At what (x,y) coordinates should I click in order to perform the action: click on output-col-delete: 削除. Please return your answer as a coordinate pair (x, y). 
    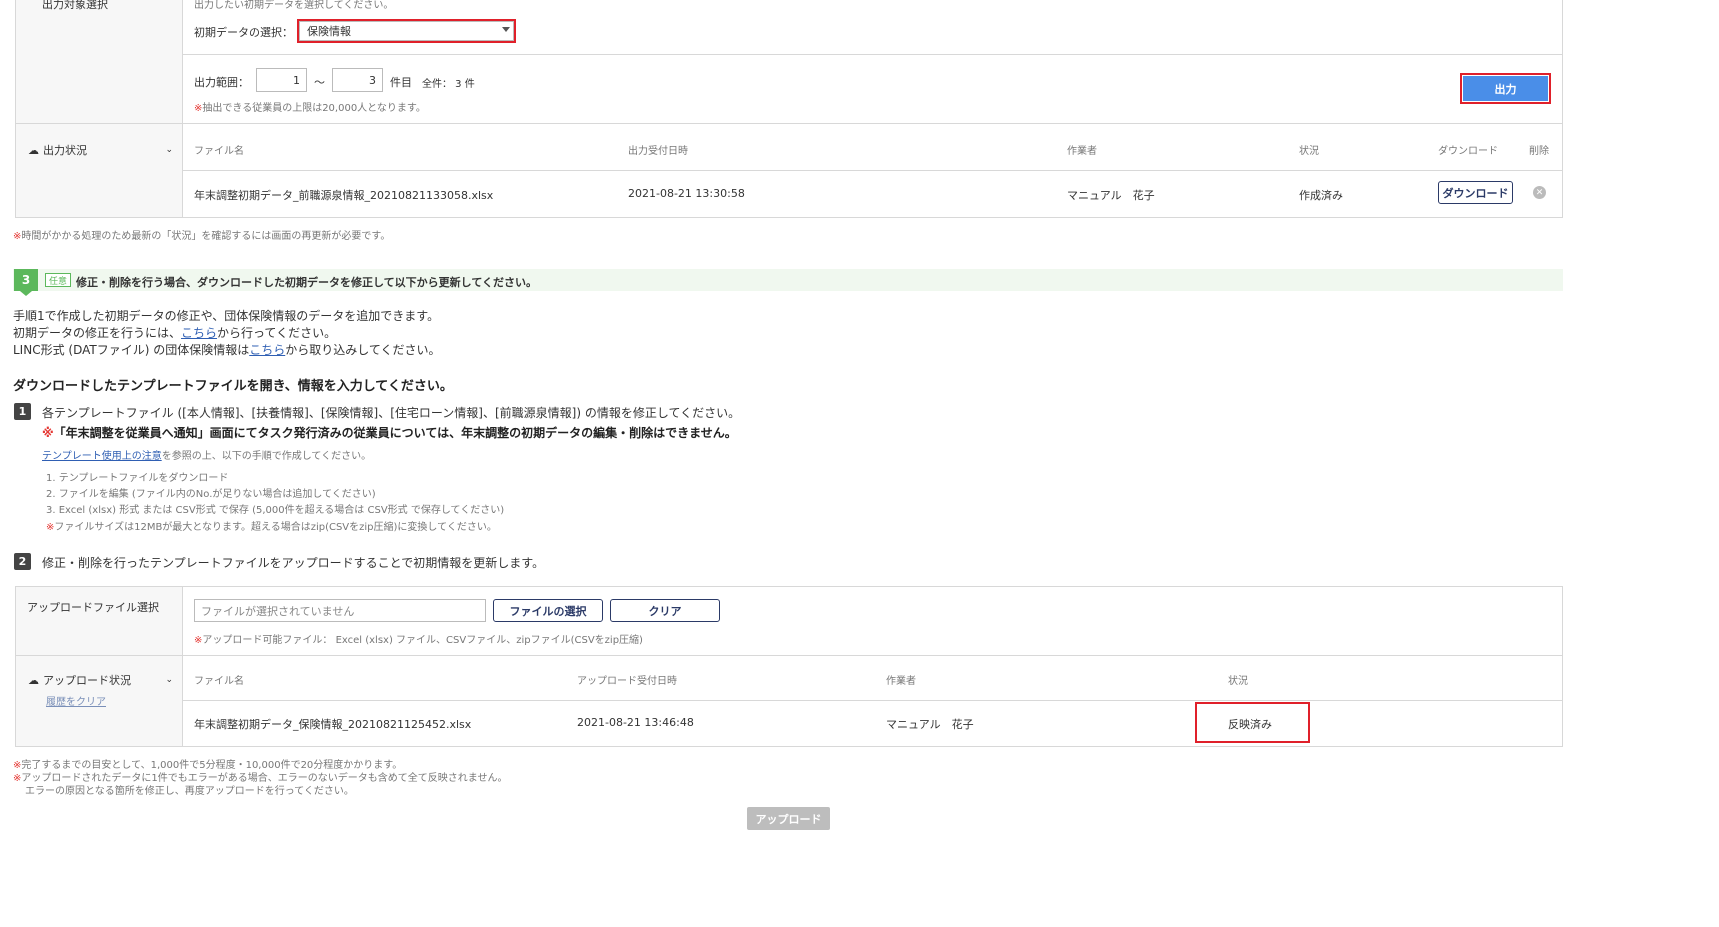
    Looking at the image, I should click on (1539, 151).